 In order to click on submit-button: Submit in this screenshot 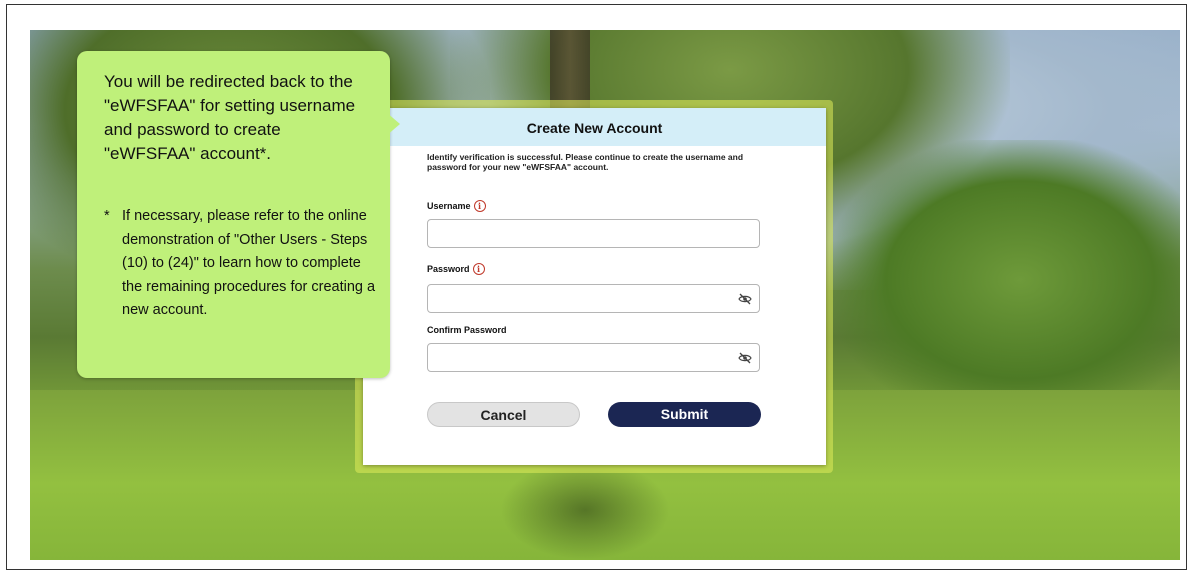, I will do `click(684, 414)`.